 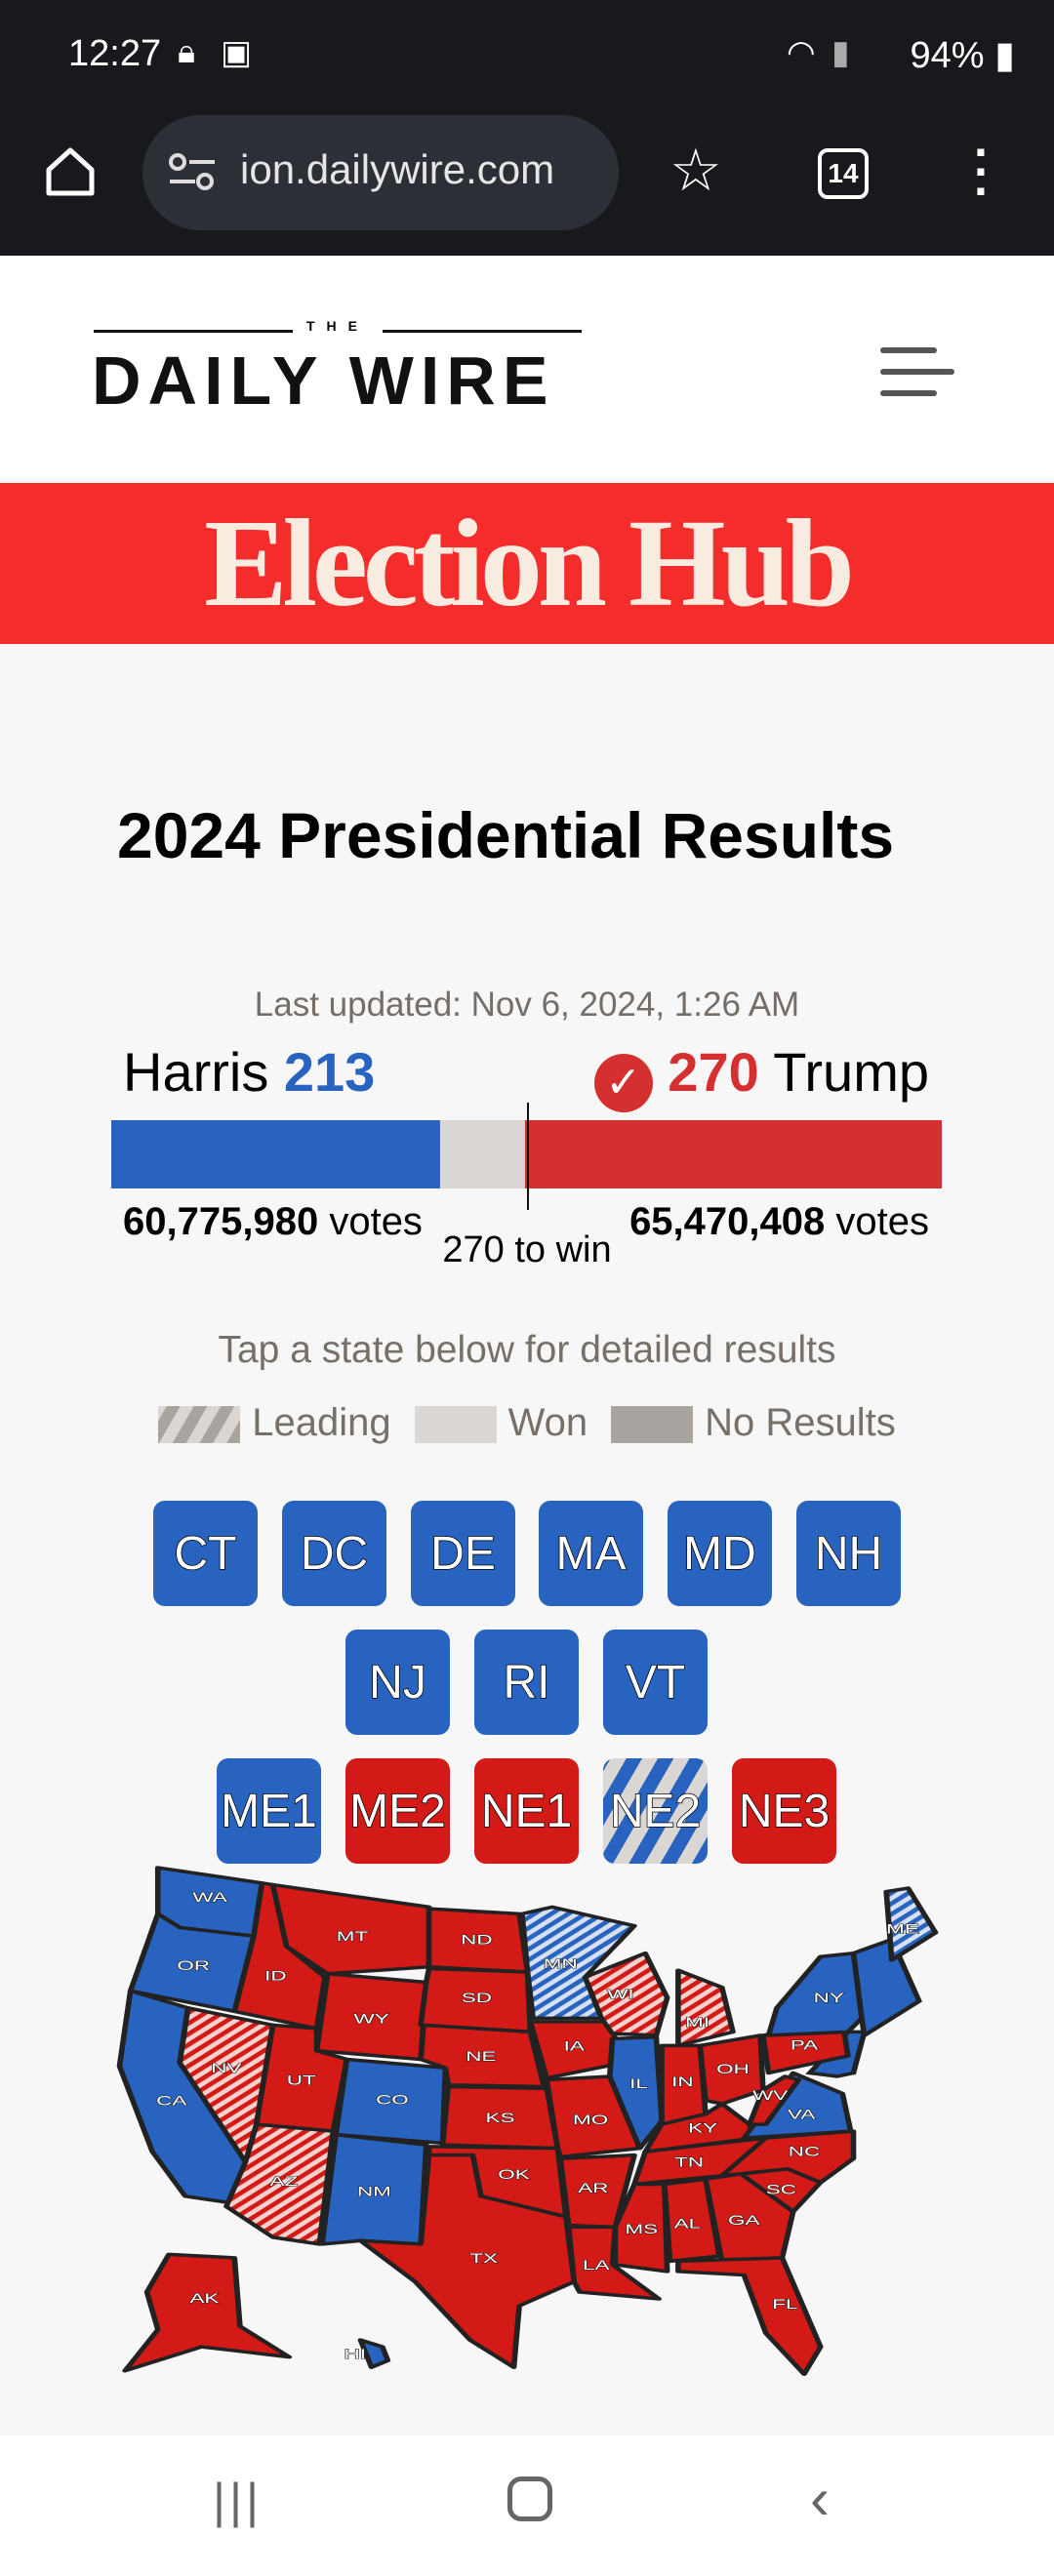 I want to click on state-label: MS, so click(x=642, y=2228).